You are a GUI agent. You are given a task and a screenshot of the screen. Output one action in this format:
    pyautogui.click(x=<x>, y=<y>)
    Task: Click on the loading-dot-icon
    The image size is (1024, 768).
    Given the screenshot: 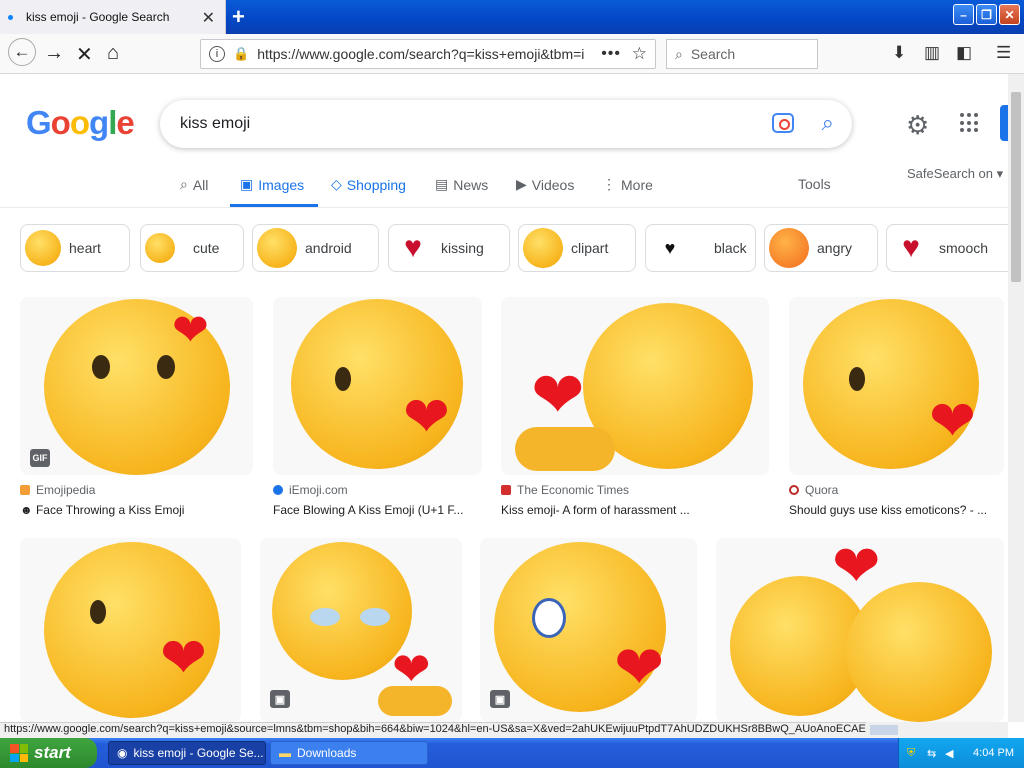 What is the action you would take?
    pyautogui.click(x=10, y=17)
    